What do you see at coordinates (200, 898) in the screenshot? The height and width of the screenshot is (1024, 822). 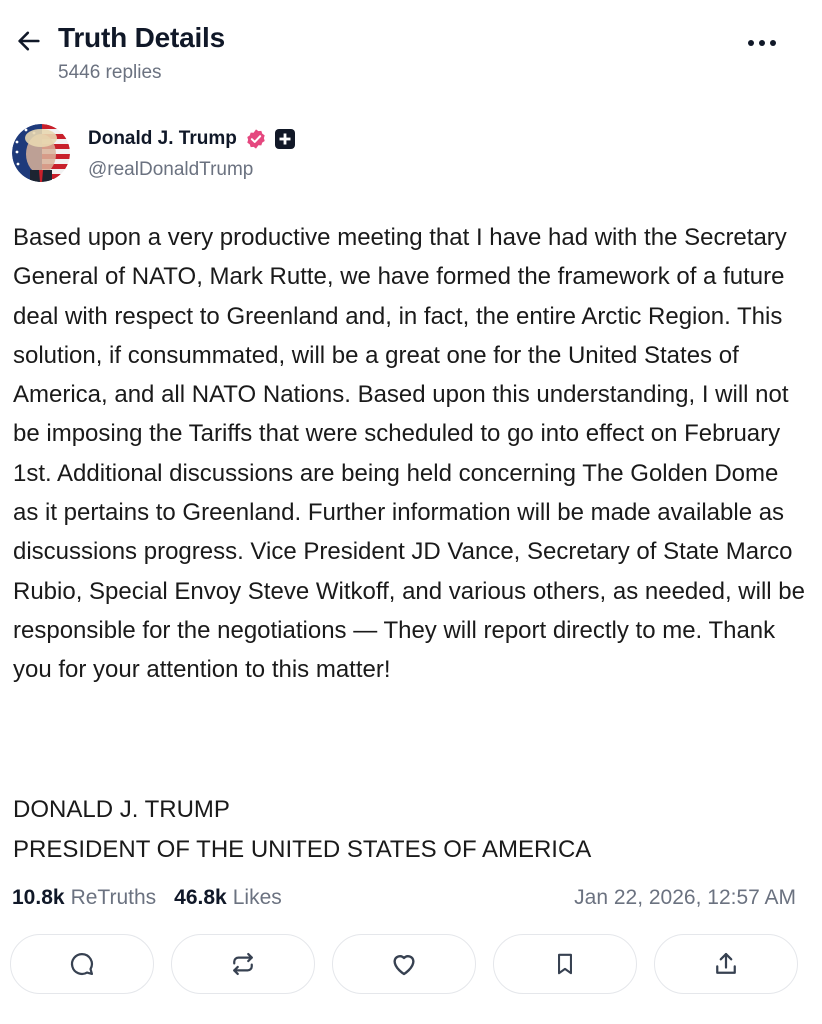 I see `likes-count: 46.8k` at bounding box center [200, 898].